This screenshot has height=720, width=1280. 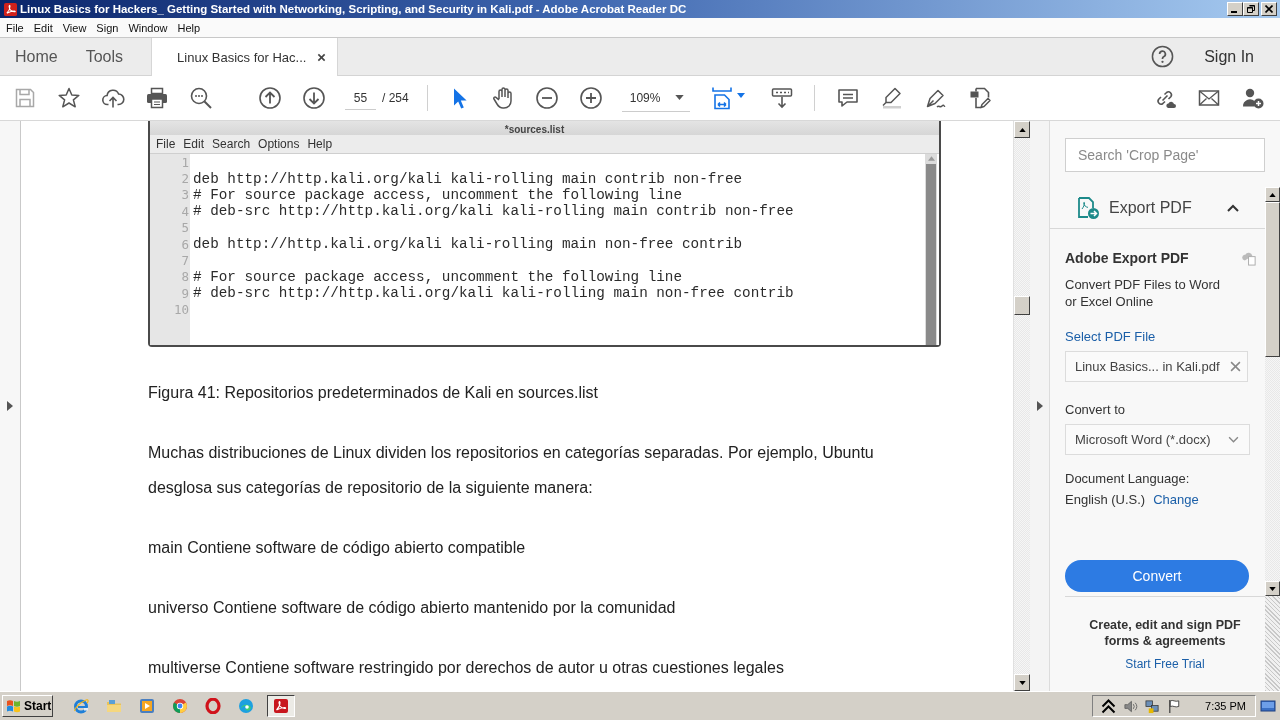 I want to click on speaker-icon, so click(x=1131, y=706).